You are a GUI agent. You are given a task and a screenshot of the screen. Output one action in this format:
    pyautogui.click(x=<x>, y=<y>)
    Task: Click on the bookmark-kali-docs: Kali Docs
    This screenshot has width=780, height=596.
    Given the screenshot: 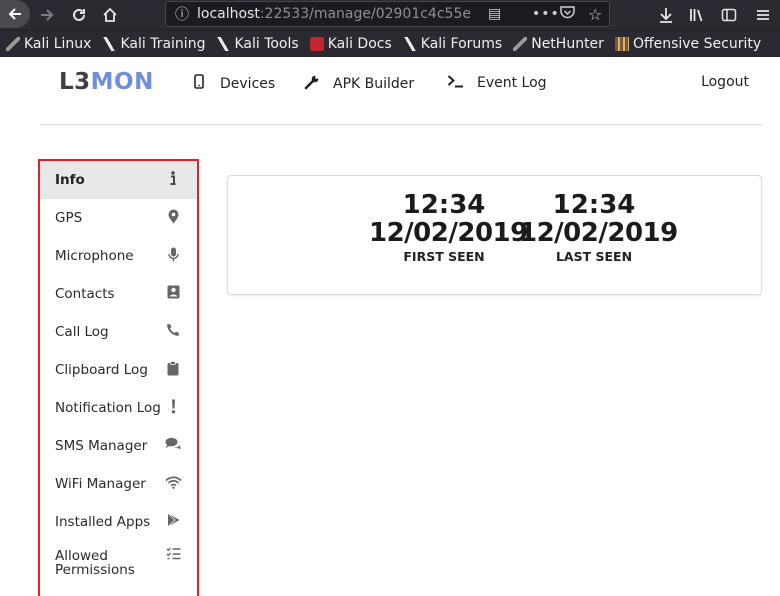 What is the action you would take?
    pyautogui.click(x=350, y=44)
    